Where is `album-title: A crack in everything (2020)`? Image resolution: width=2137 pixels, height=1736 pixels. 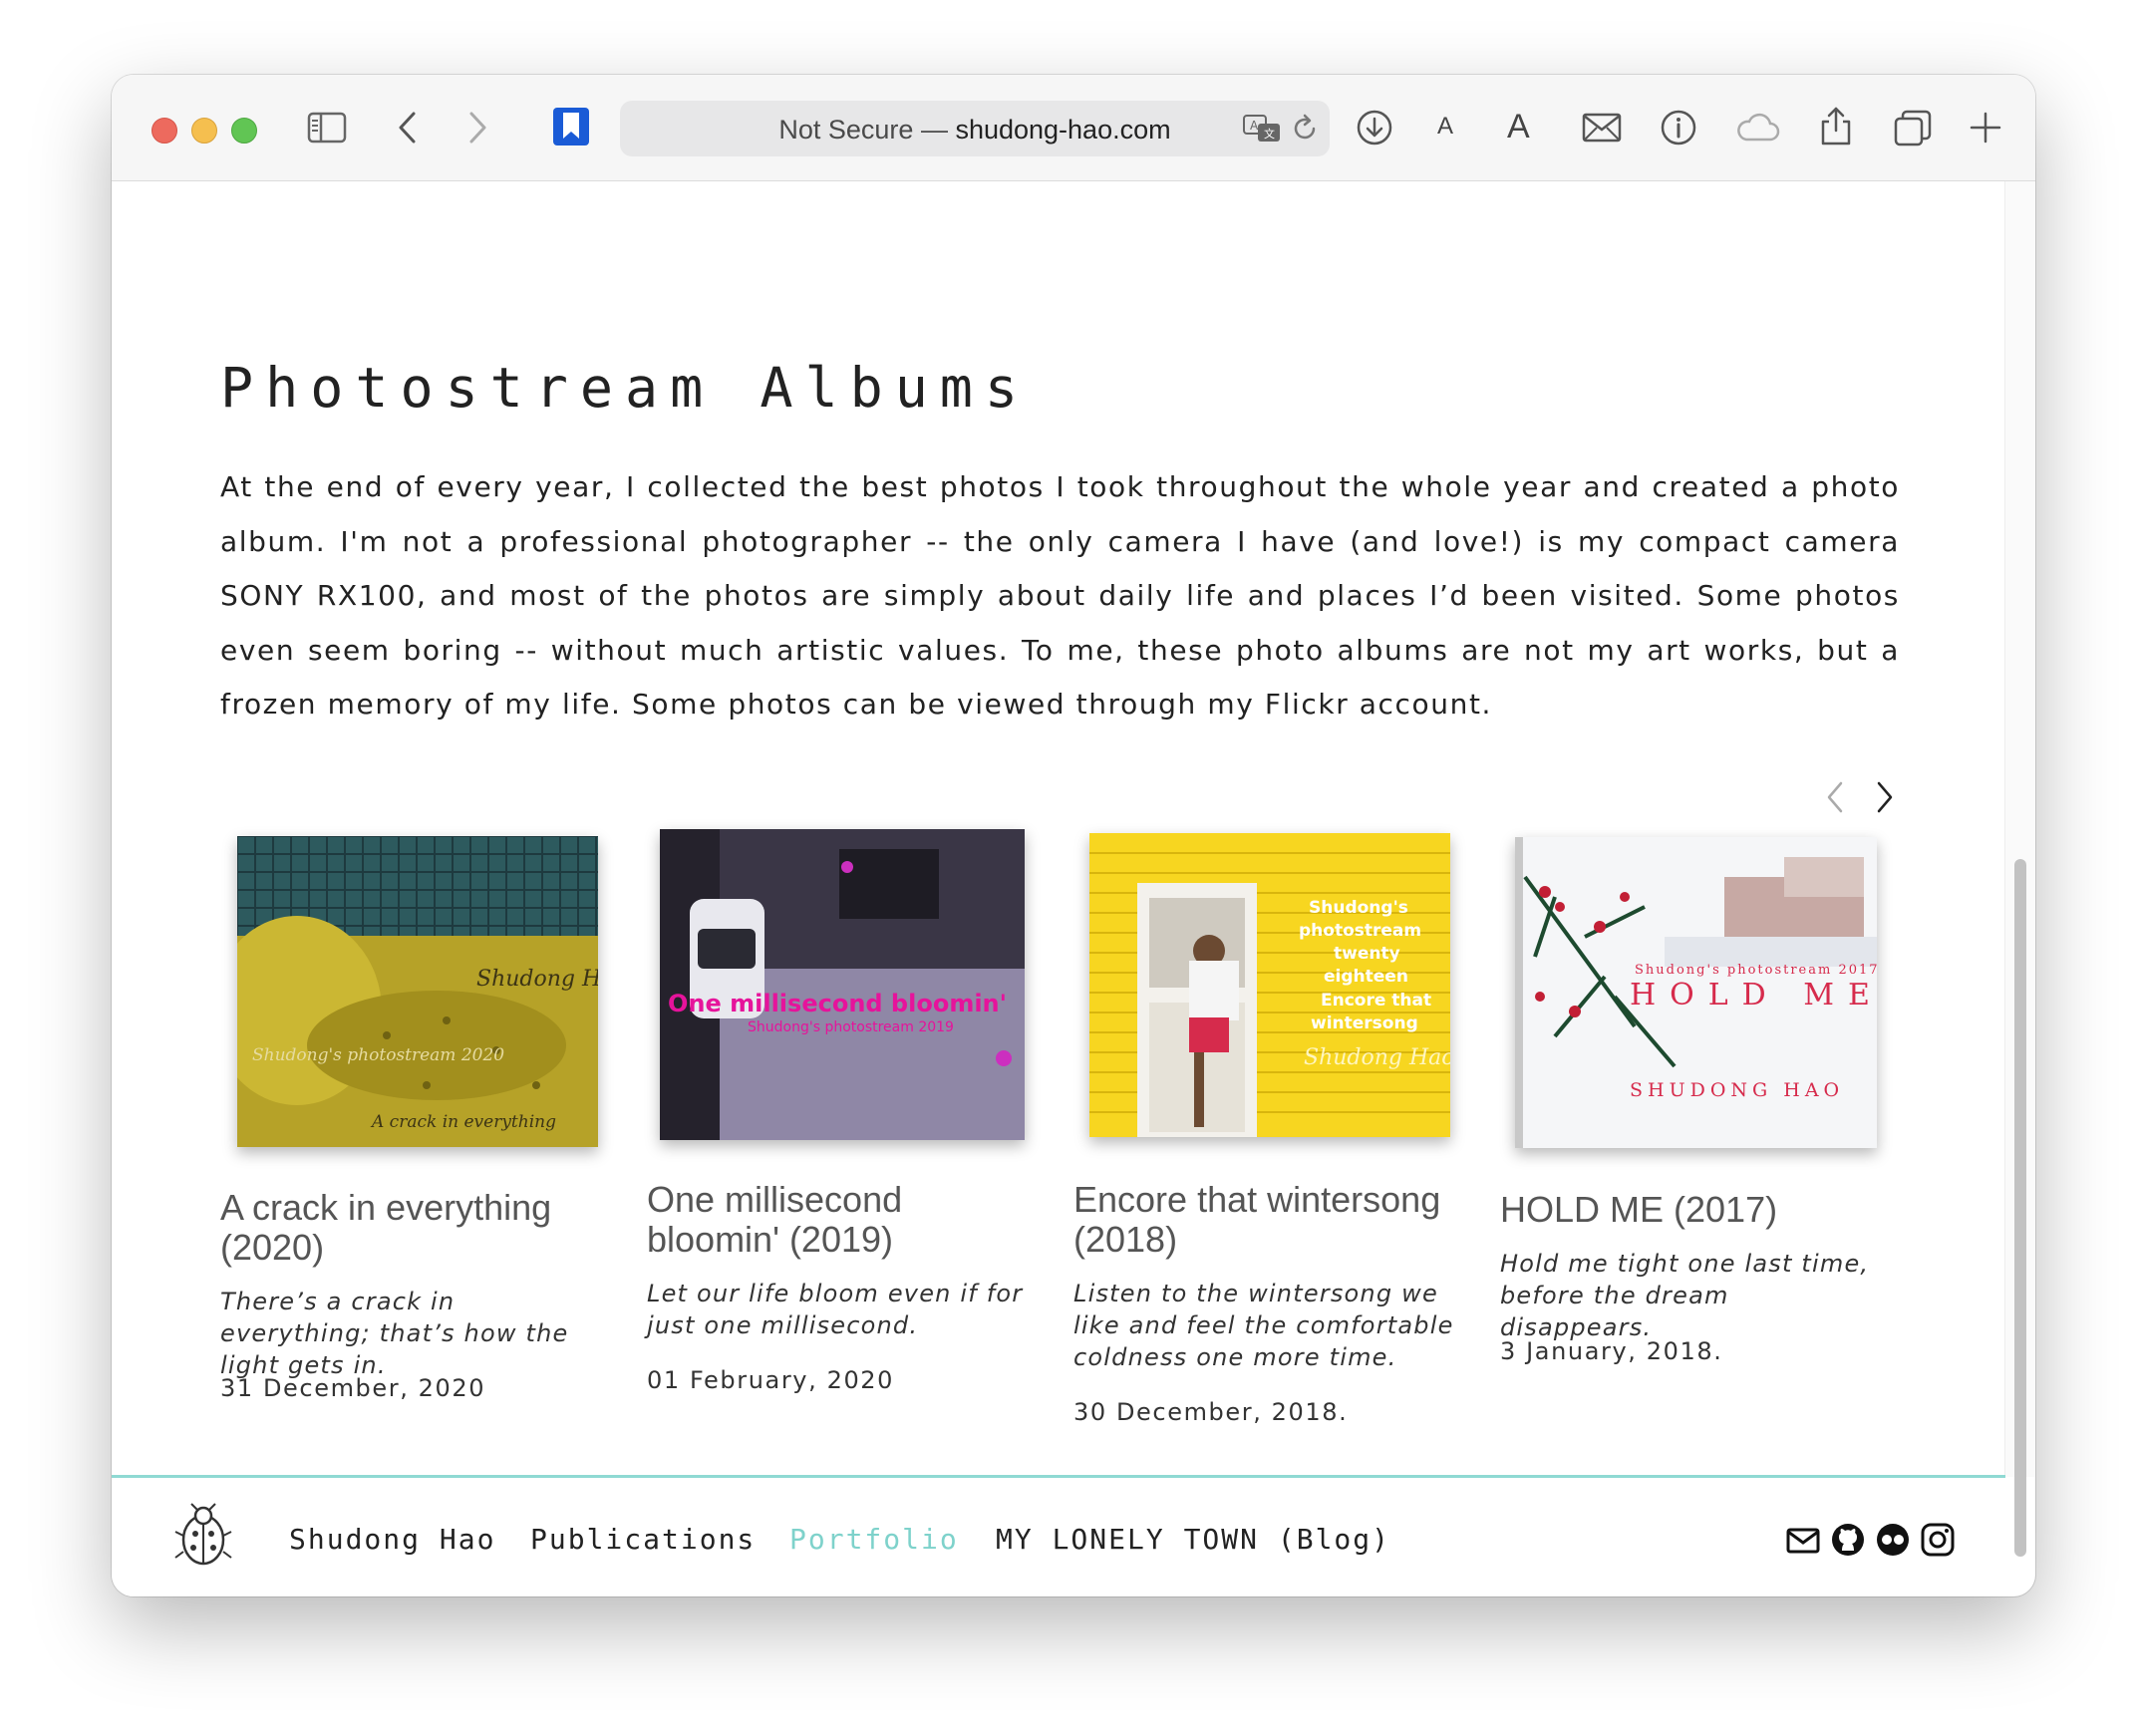
album-title: A crack in everything (2020) is located at coordinates (415, 1228).